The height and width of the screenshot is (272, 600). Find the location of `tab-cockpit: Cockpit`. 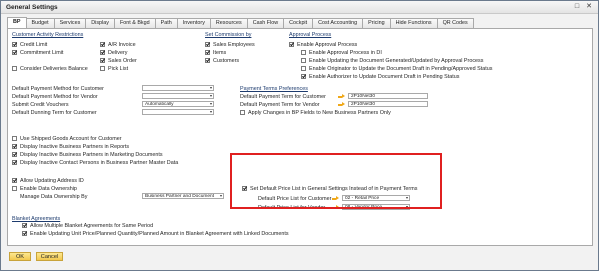

tab-cockpit: Cockpit is located at coordinates (298, 23).